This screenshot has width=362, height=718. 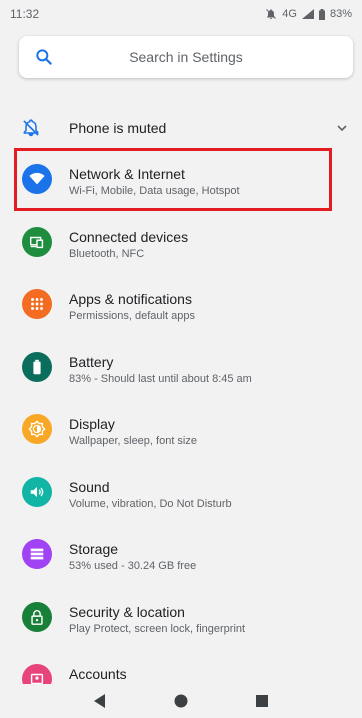 I want to click on battery-level: 83%, so click(x=340, y=14).